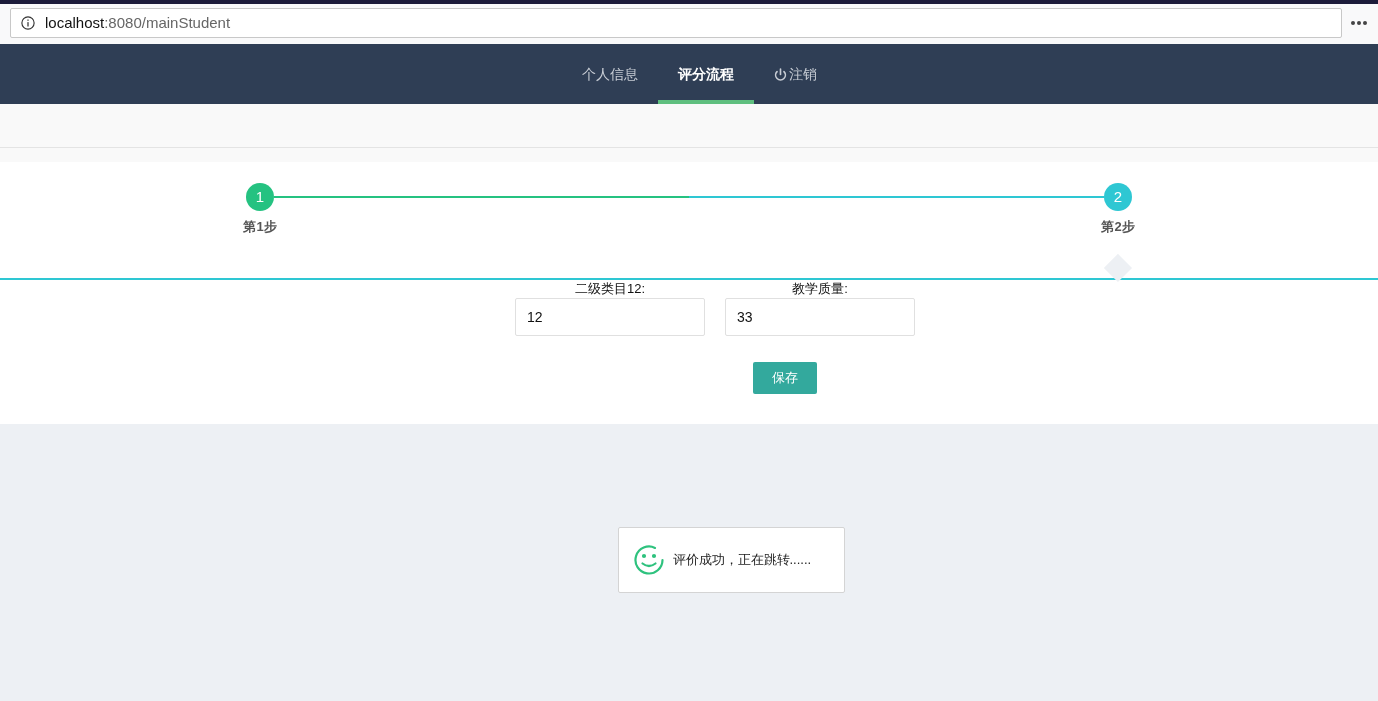 Image resolution: width=1378 pixels, height=701 pixels. What do you see at coordinates (28, 23) in the screenshot?
I see `info-icon` at bounding box center [28, 23].